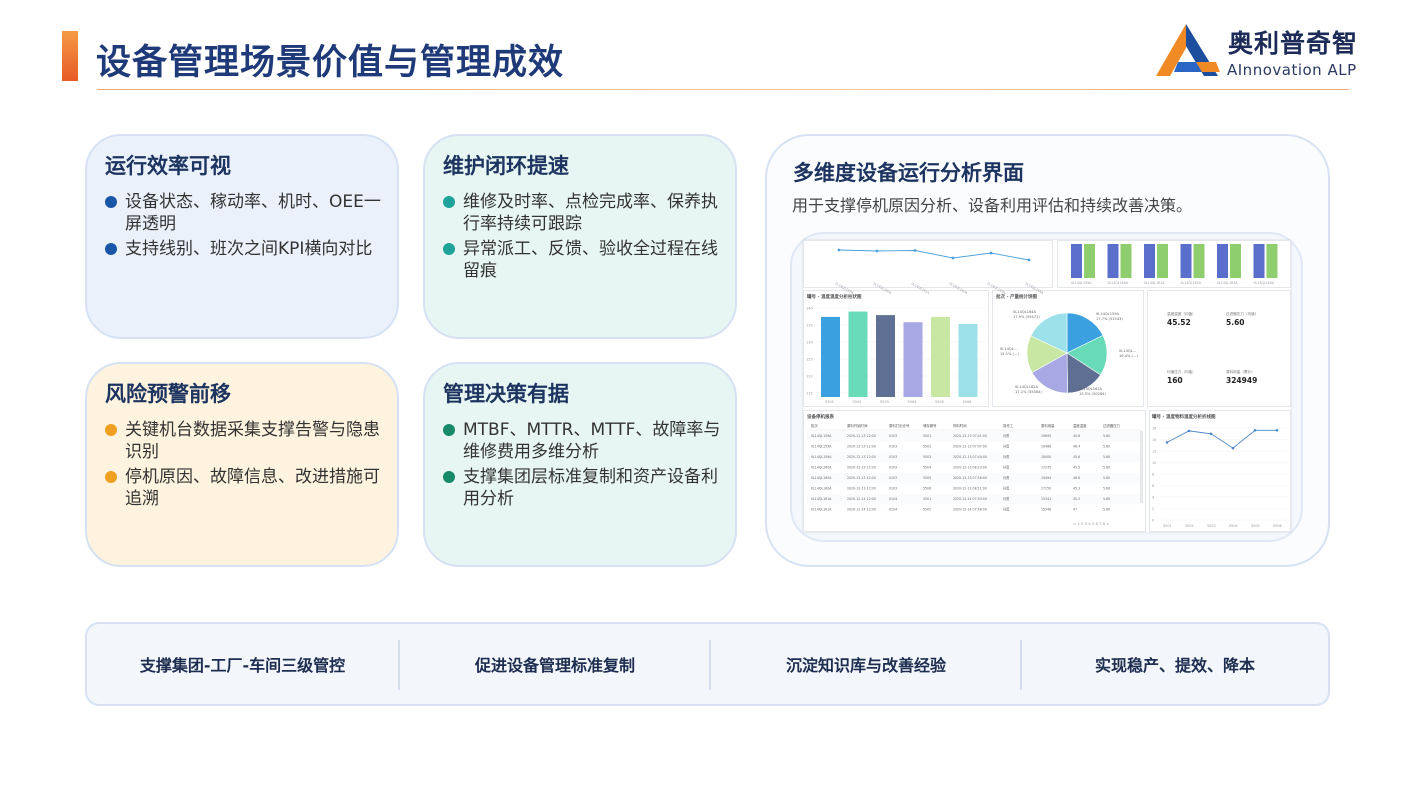 This screenshot has width=1416, height=789. What do you see at coordinates (1028, 392) in the screenshot?
I see `pie-slice-label: 17.1% (55484)` at bounding box center [1028, 392].